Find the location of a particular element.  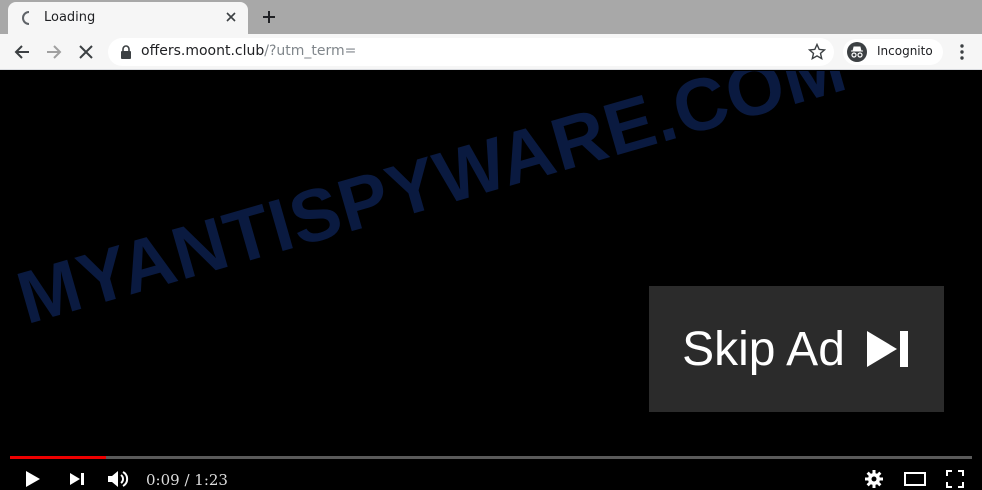

close-icon is located at coordinates (231, 17).